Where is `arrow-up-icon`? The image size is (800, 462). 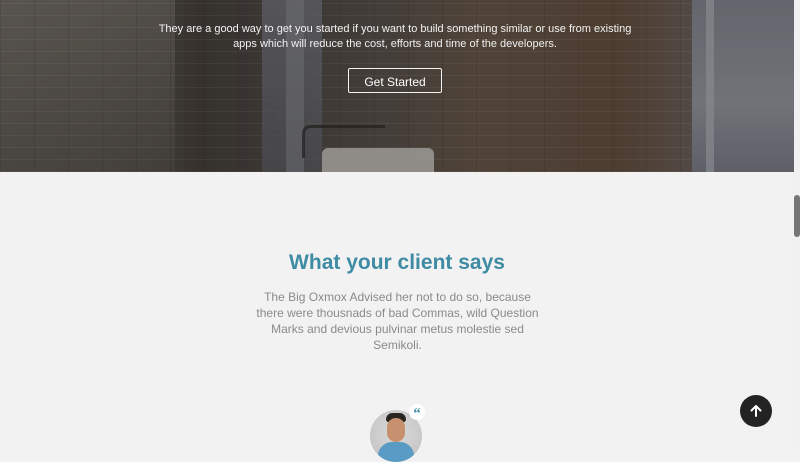
arrow-up-icon is located at coordinates (756, 411).